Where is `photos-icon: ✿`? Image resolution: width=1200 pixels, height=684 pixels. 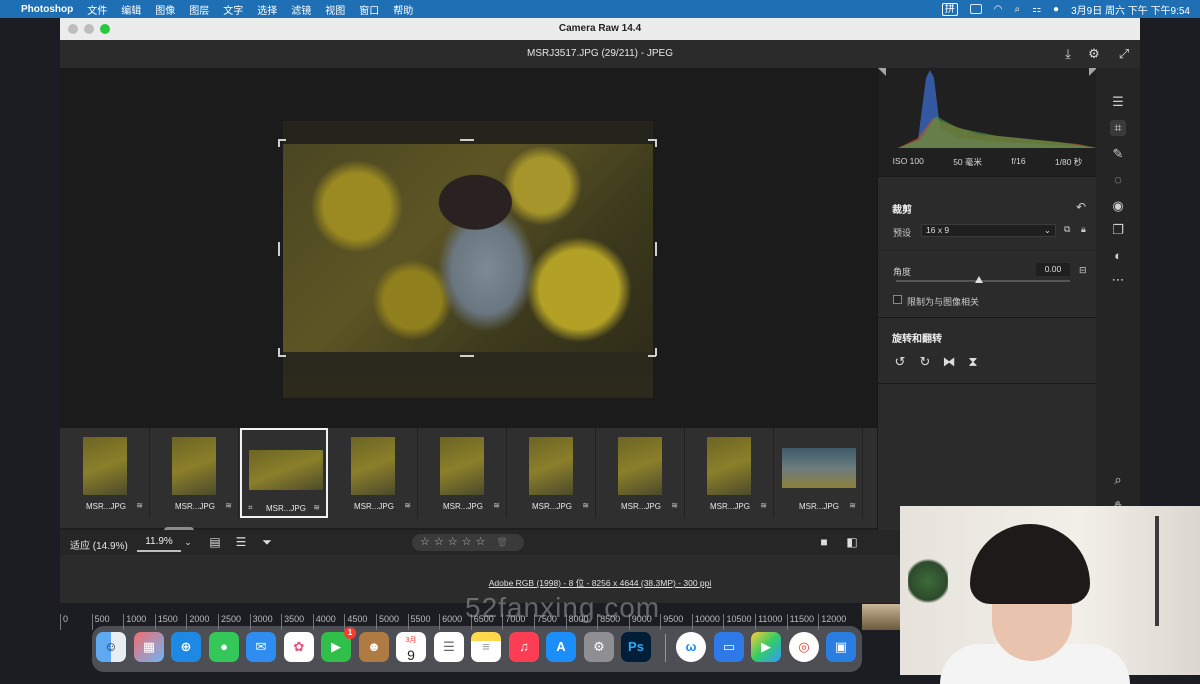
photos-icon: ✿ is located at coordinates (299, 647).